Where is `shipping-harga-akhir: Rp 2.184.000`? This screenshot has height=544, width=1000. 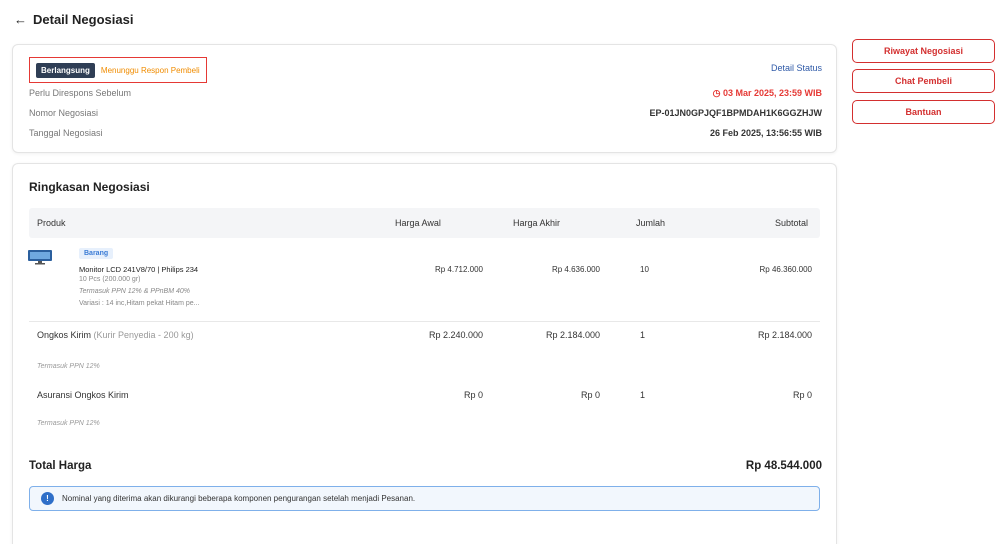 shipping-harga-akhir: Rp 2.184.000 is located at coordinates (572, 335).